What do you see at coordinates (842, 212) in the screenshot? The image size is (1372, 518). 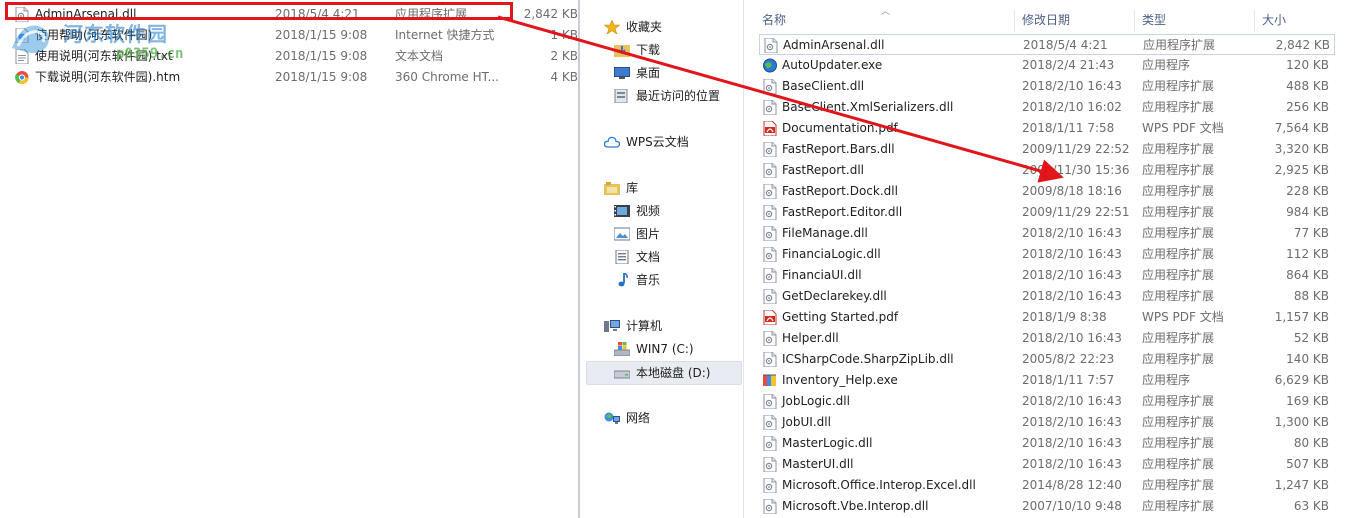 I see `file-name: FastReport.Editor.dll` at bounding box center [842, 212].